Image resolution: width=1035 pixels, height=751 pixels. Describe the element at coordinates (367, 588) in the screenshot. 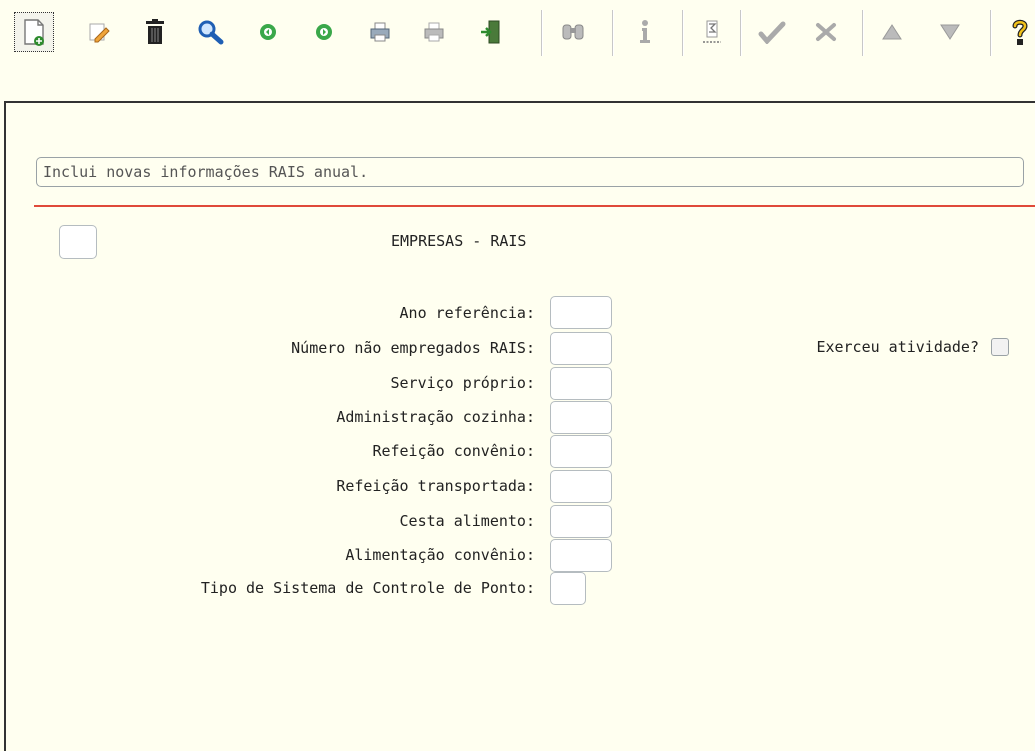

I see `label-tipo-sistema-controle-ponto: Tipo de Sistema de Controle de Ponto:` at that location.